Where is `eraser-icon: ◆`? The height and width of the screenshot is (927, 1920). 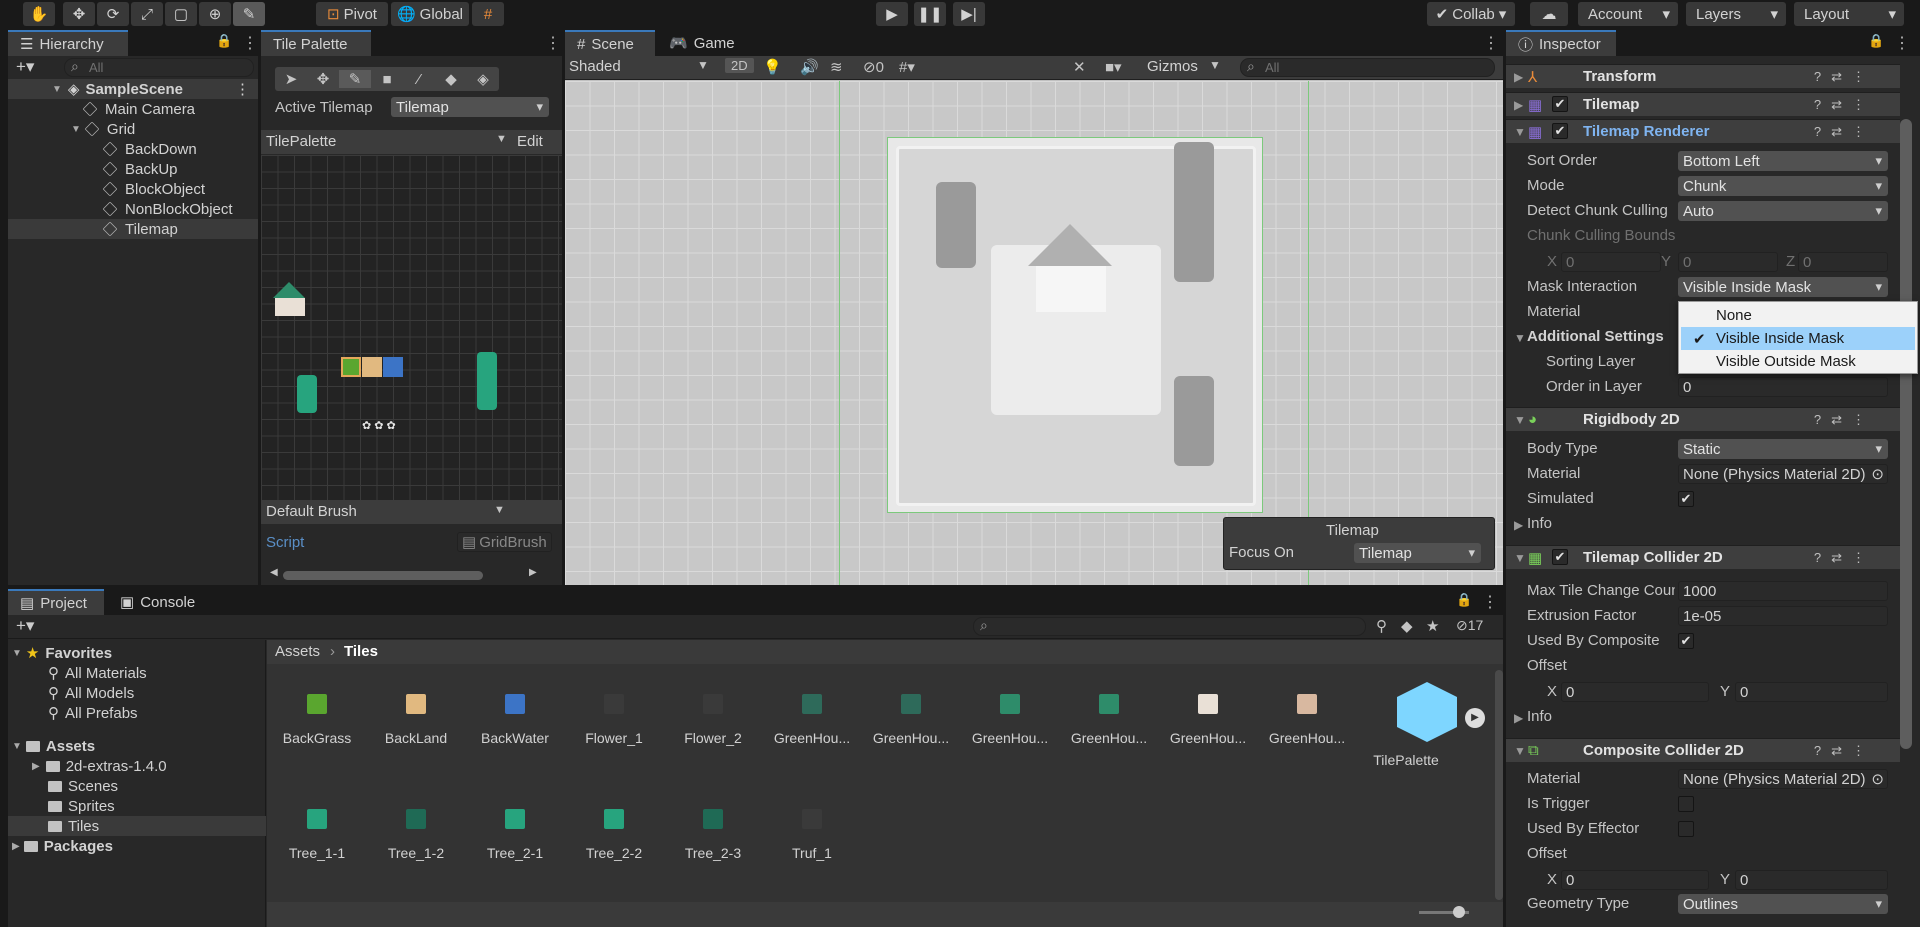
eraser-icon: ◆ is located at coordinates (451, 79).